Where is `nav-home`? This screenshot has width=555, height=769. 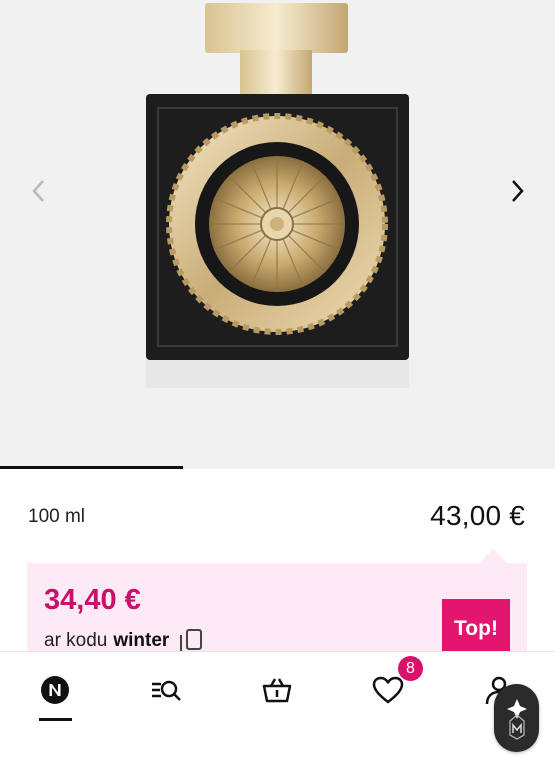
nav-home is located at coordinates (55, 690).